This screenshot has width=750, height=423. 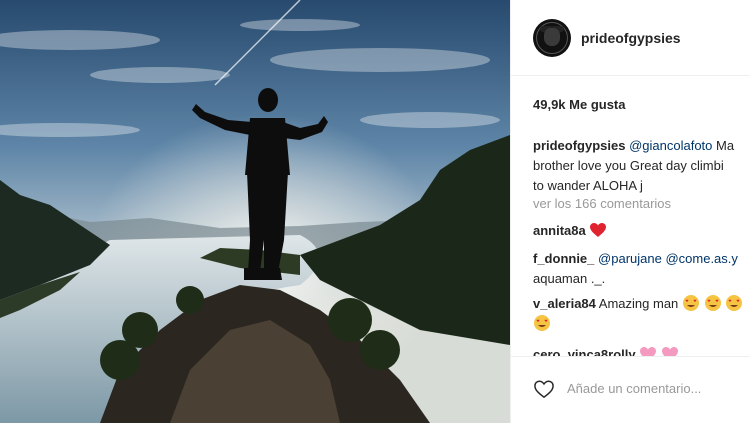 I want to click on avatar-face, so click(x=552, y=36).